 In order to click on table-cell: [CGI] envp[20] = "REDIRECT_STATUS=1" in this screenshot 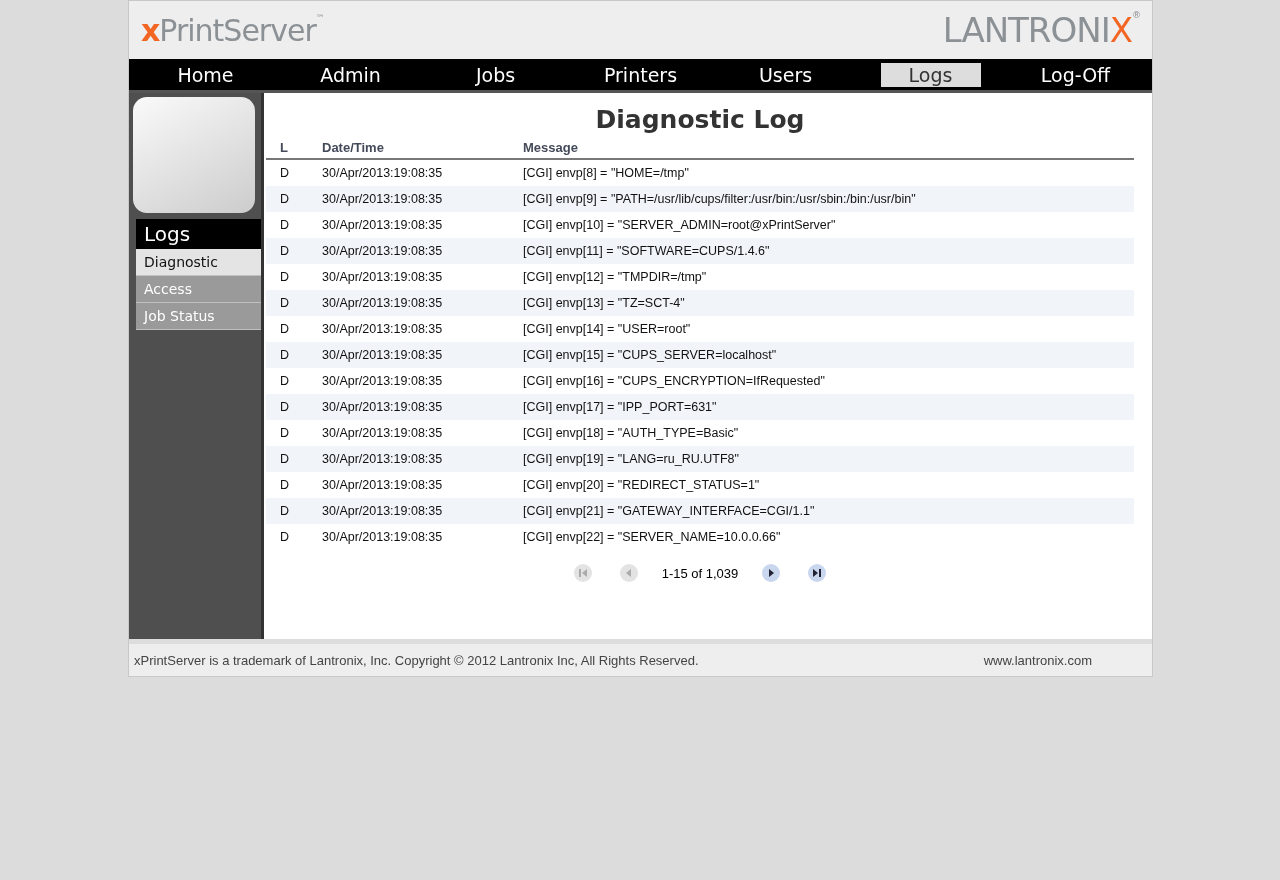, I will do `click(641, 485)`.